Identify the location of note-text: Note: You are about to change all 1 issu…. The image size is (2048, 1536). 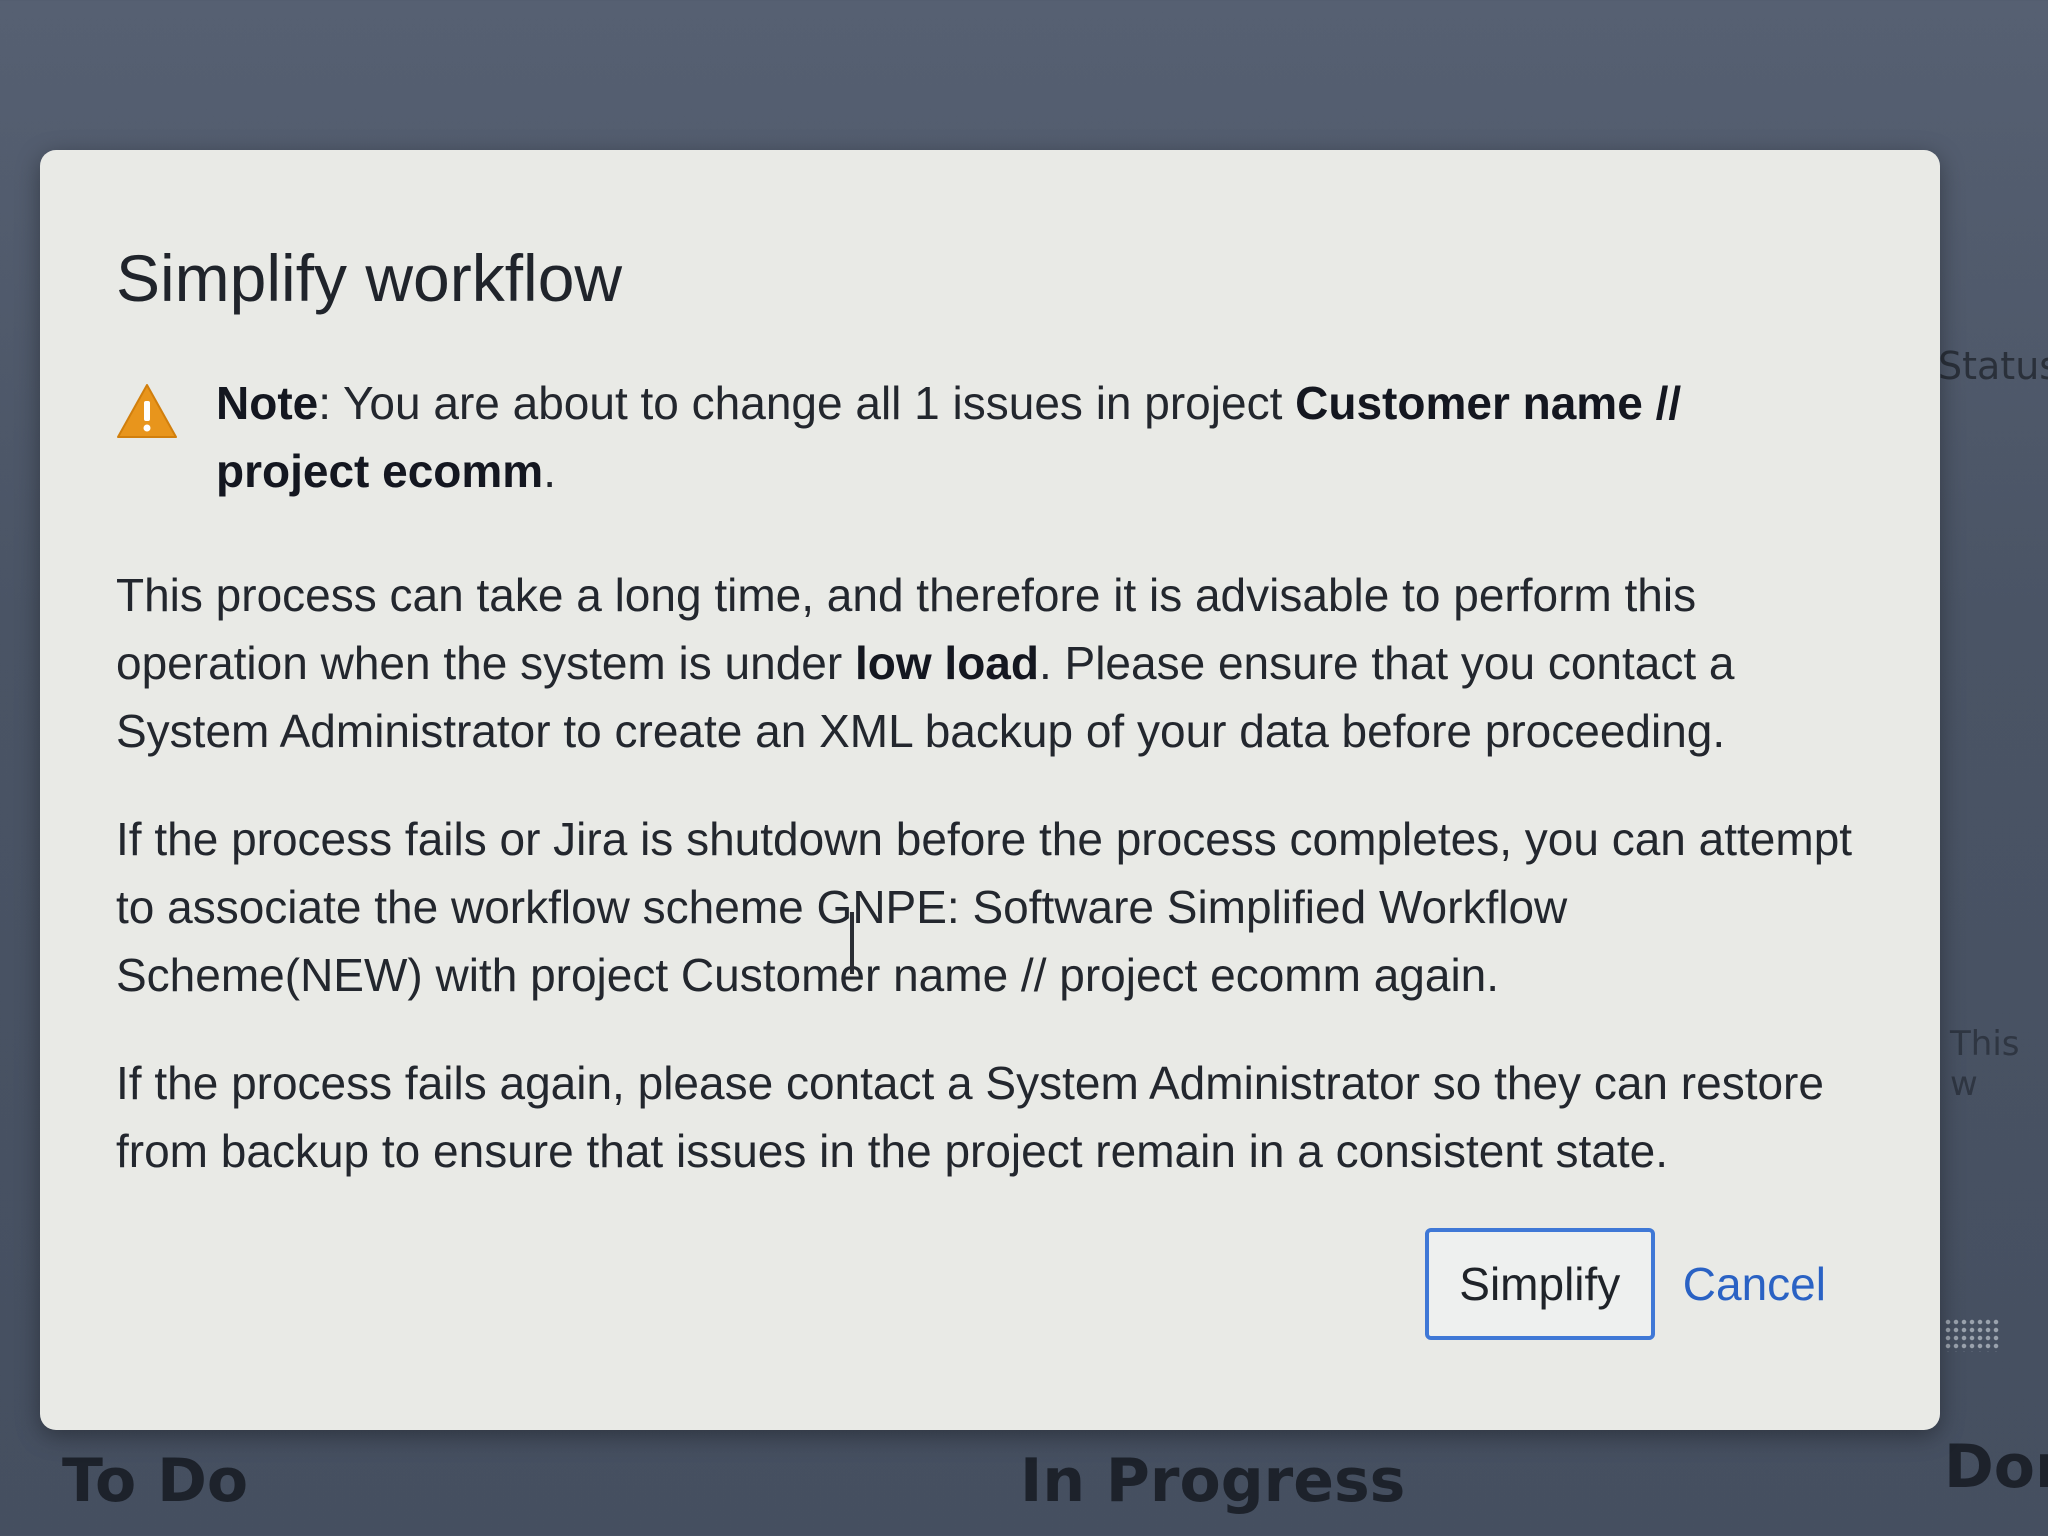
(976, 437).